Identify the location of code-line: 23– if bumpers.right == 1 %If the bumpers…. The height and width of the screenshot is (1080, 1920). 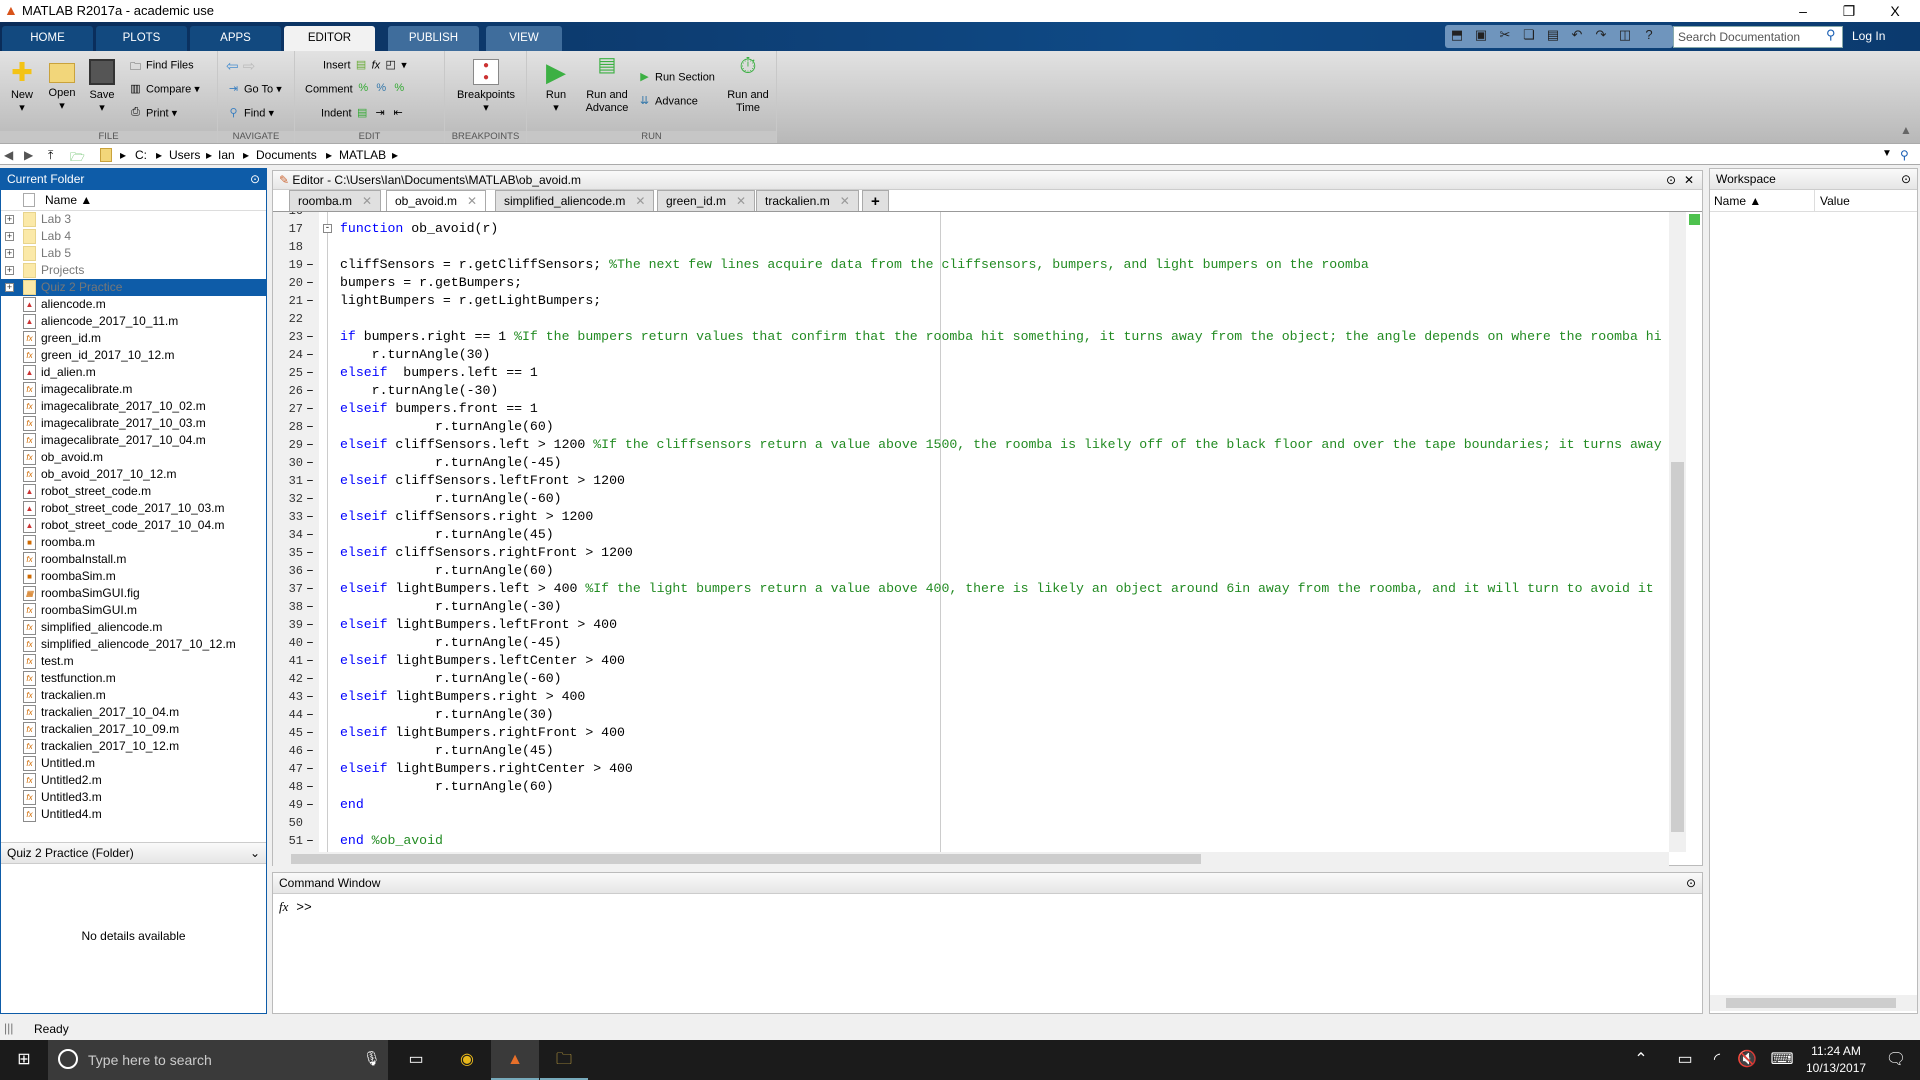
(970, 337).